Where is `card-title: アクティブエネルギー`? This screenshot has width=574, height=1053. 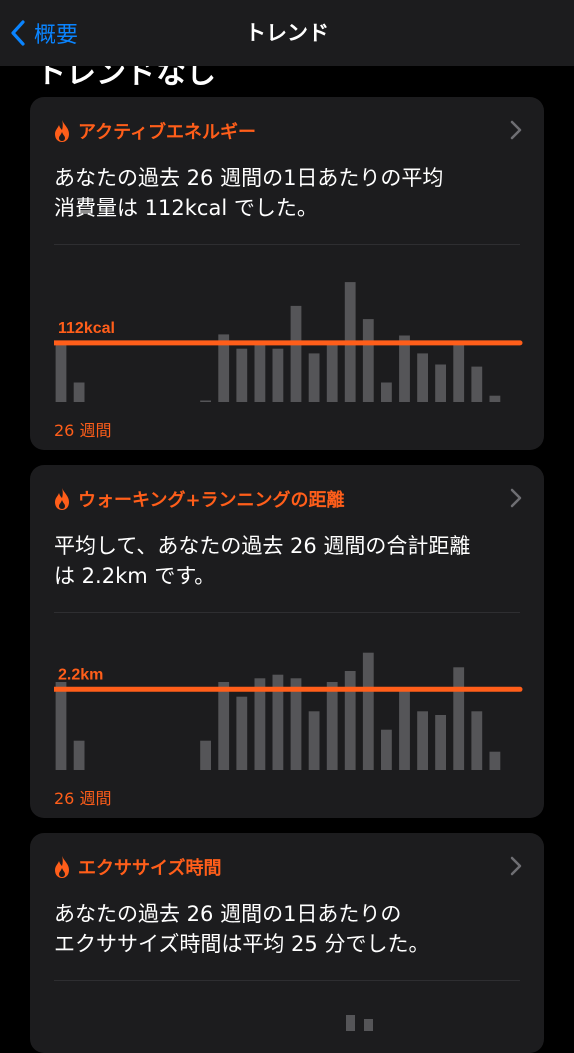
card-title: アクティブエネルギー is located at coordinates (167, 132).